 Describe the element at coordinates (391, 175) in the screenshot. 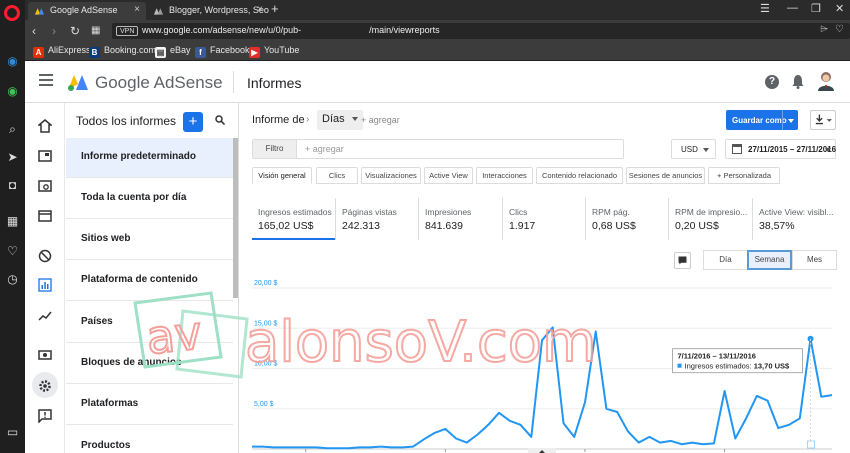

I see `tab-views: Visualizaciones` at that location.